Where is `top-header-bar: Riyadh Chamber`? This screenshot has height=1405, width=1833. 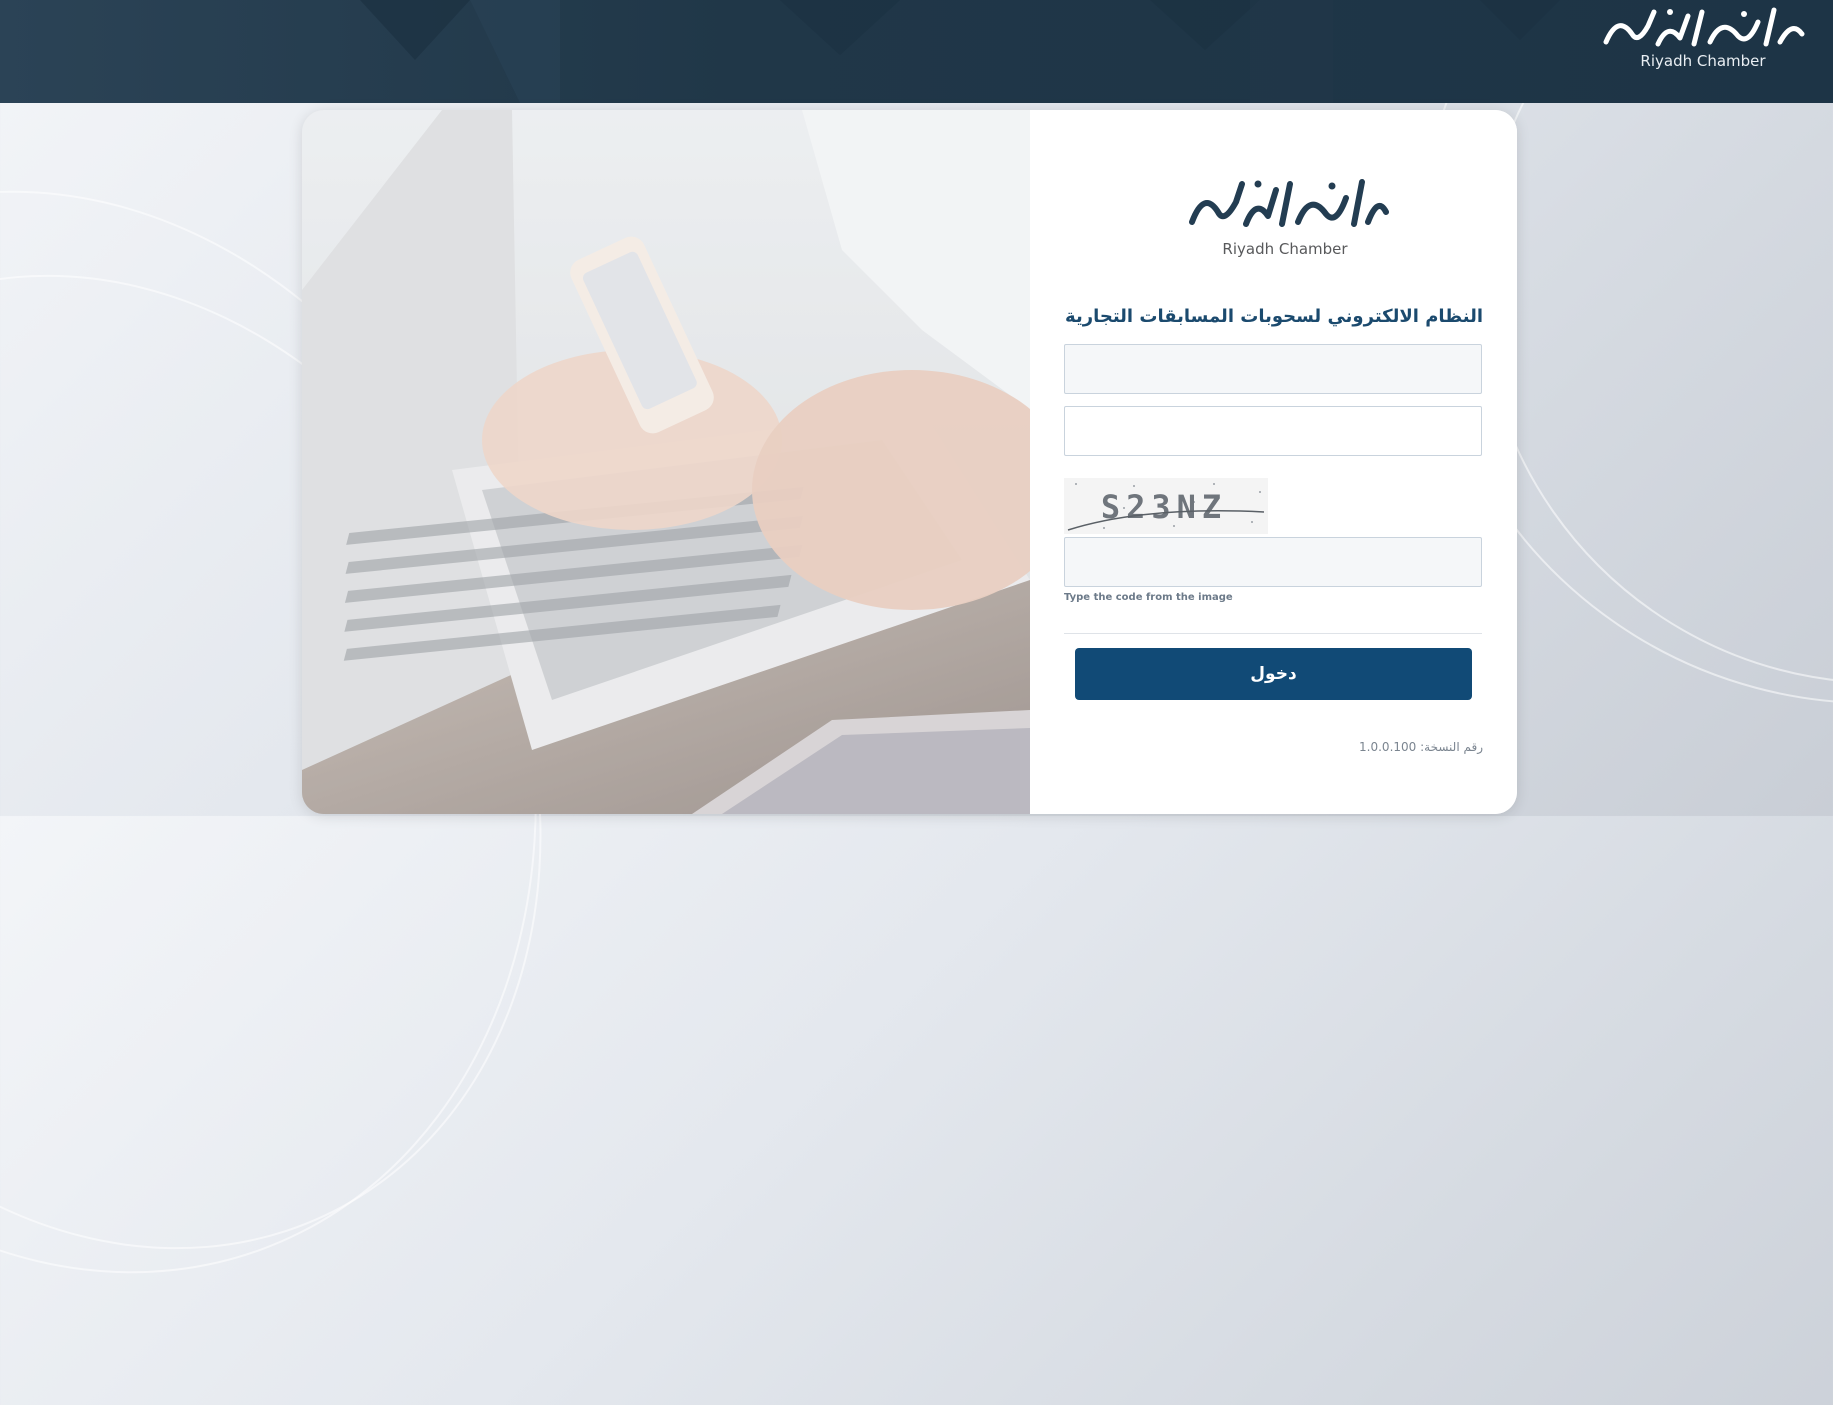
top-header-bar: Riyadh Chamber is located at coordinates (916, 51).